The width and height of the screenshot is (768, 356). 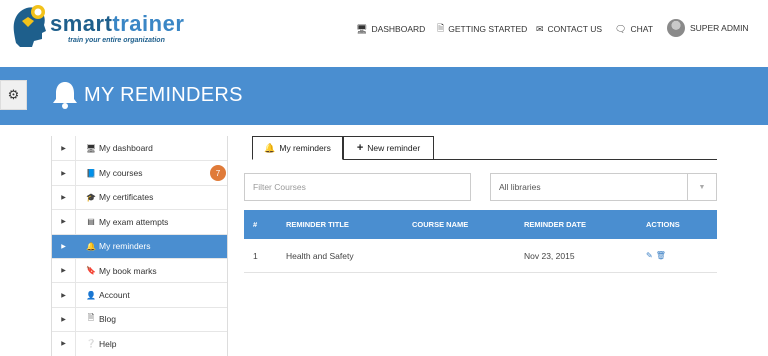 What do you see at coordinates (603, 187) in the screenshot?
I see `library-select: All libraries ▼` at bounding box center [603, 187].